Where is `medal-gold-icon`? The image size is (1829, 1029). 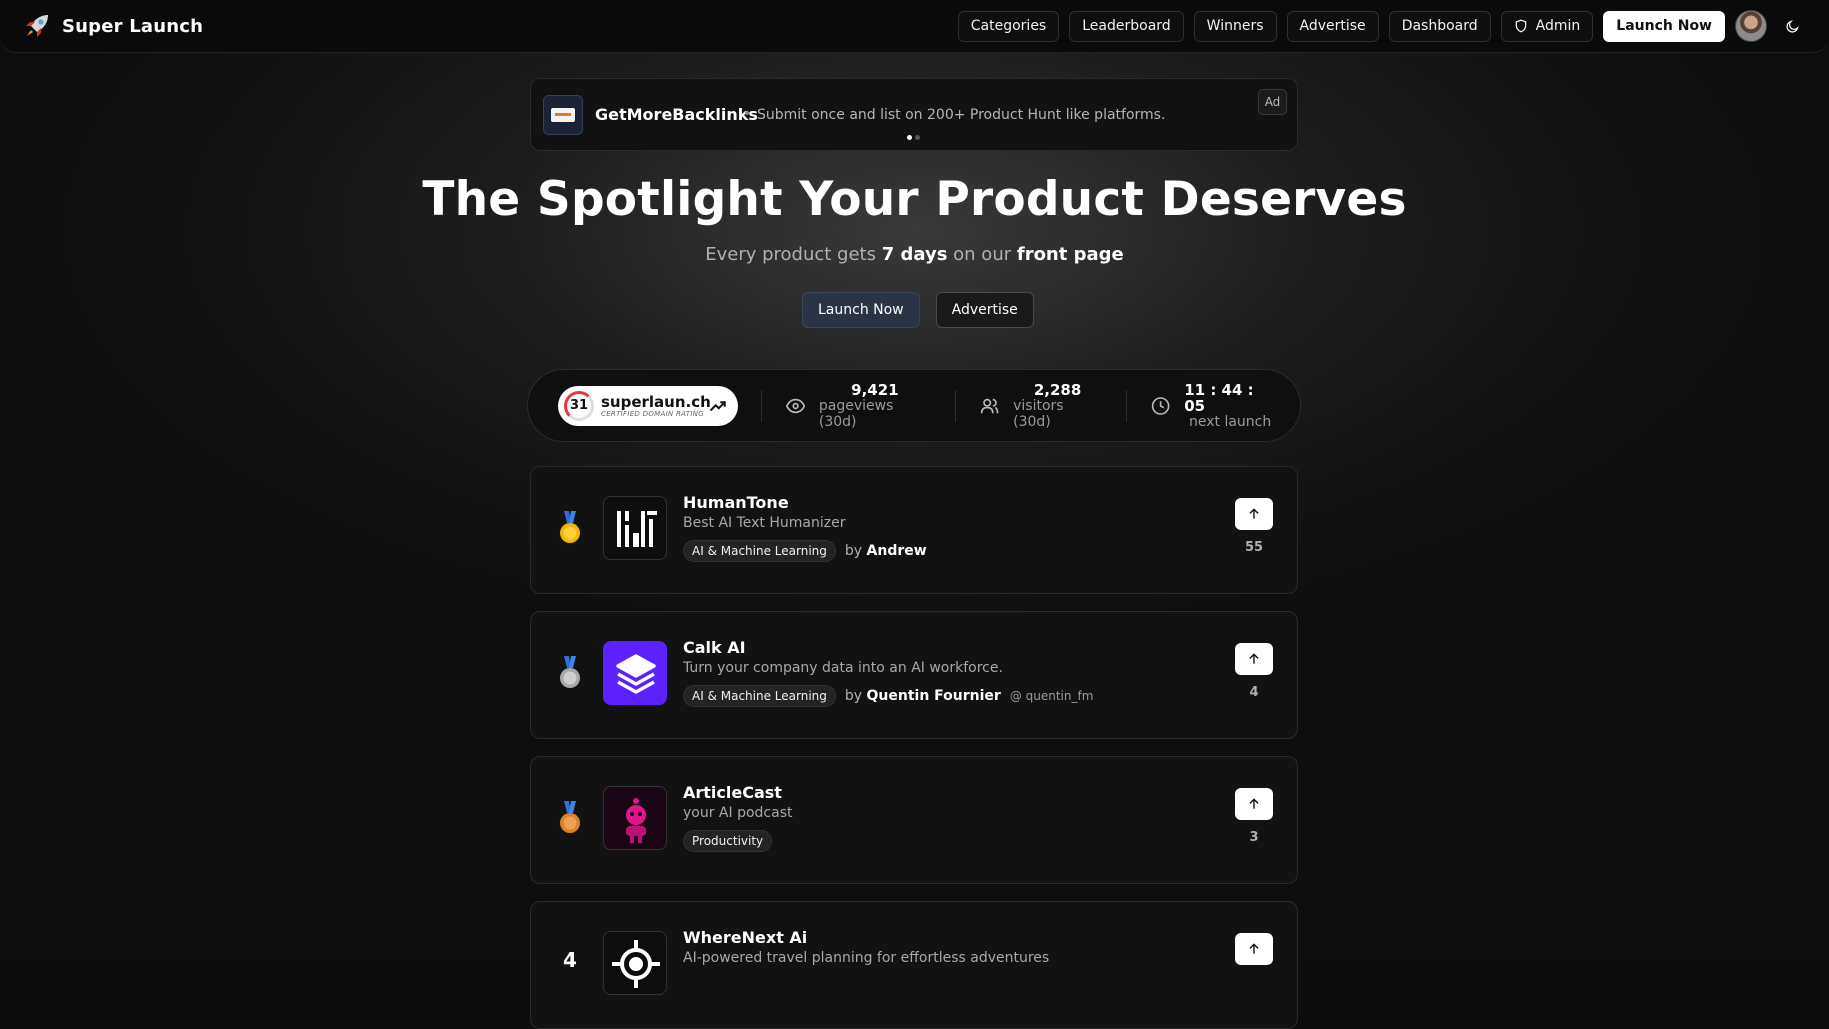
medal-gold-icon is located at coordinates (570, 527).